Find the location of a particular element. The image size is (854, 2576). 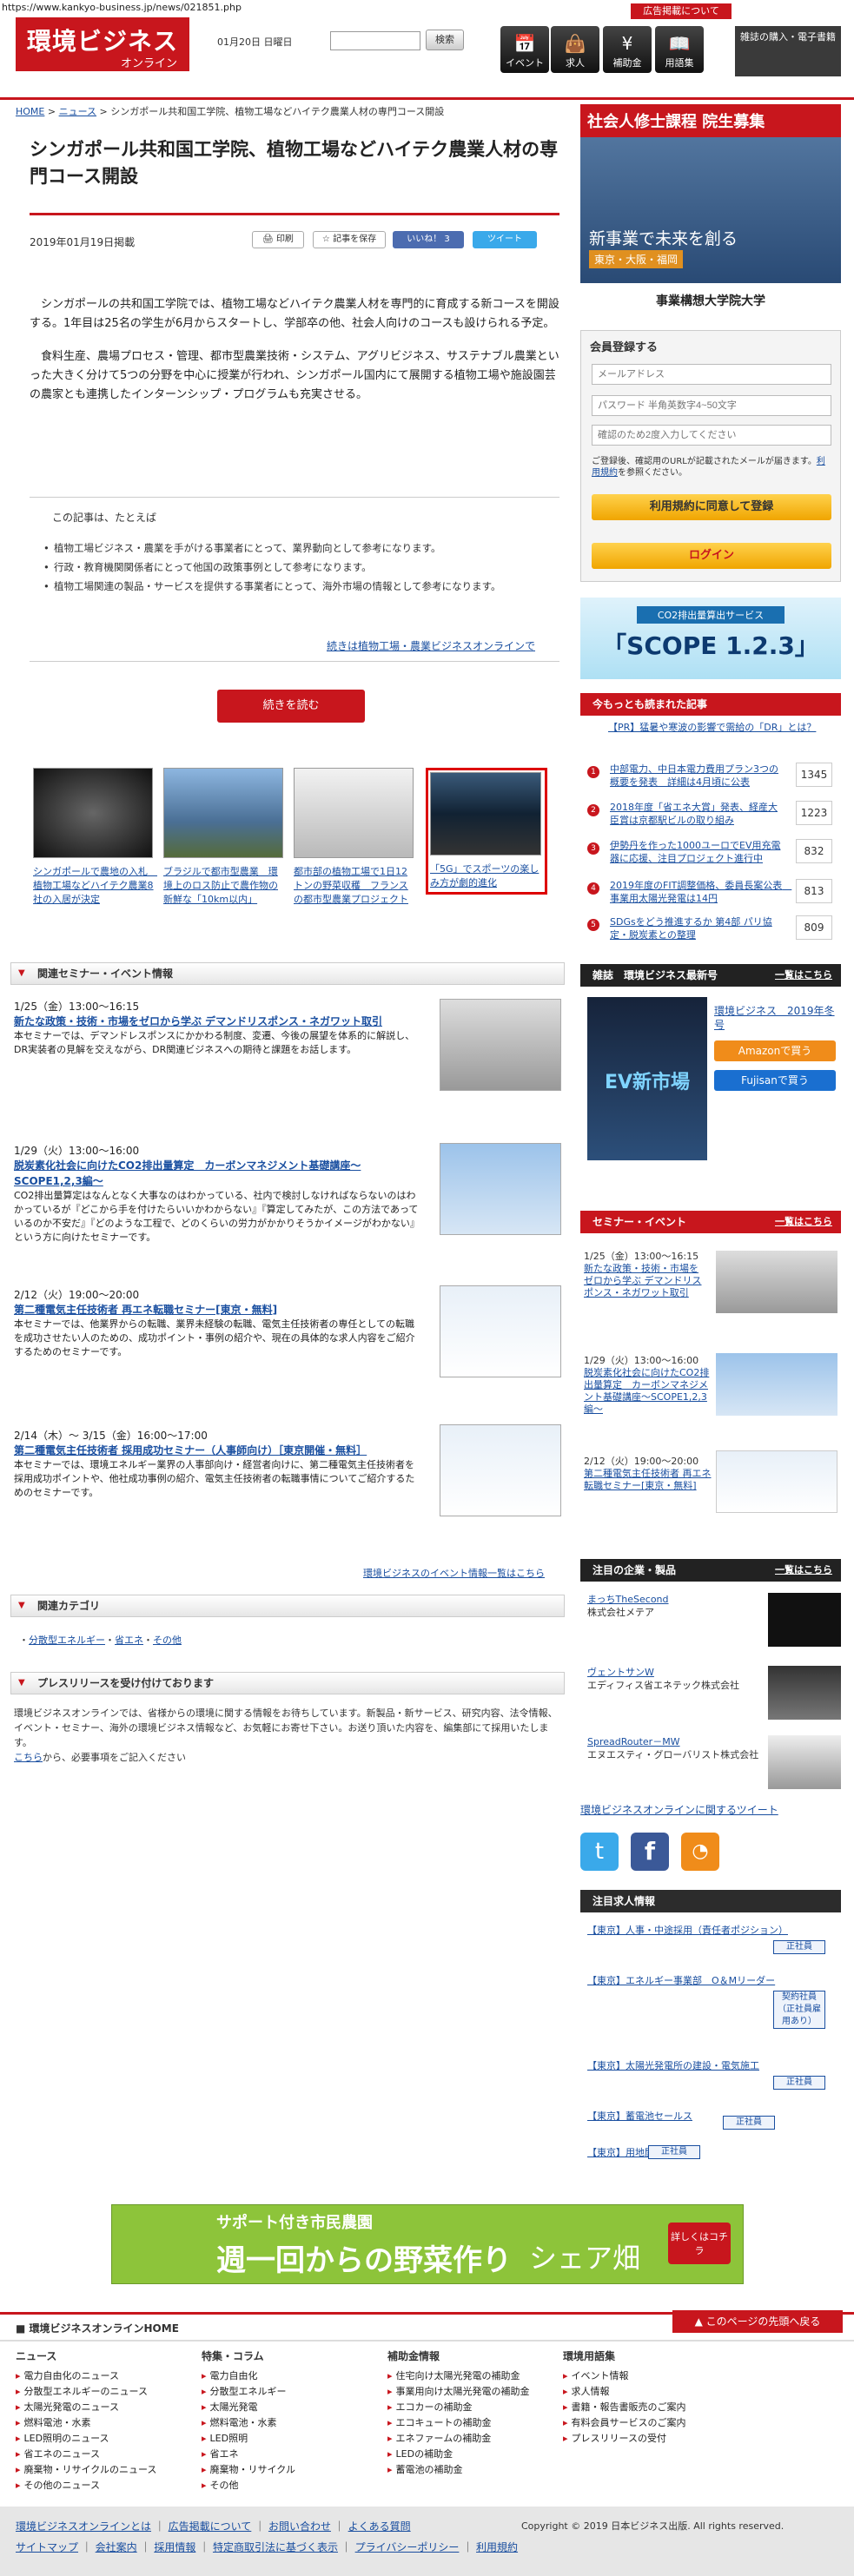

thumb-caption: 都市部の植物工場で1日12トンの野菜収穫 フランスの都市型農業プロジェクト is located at coordinates (354, 886).